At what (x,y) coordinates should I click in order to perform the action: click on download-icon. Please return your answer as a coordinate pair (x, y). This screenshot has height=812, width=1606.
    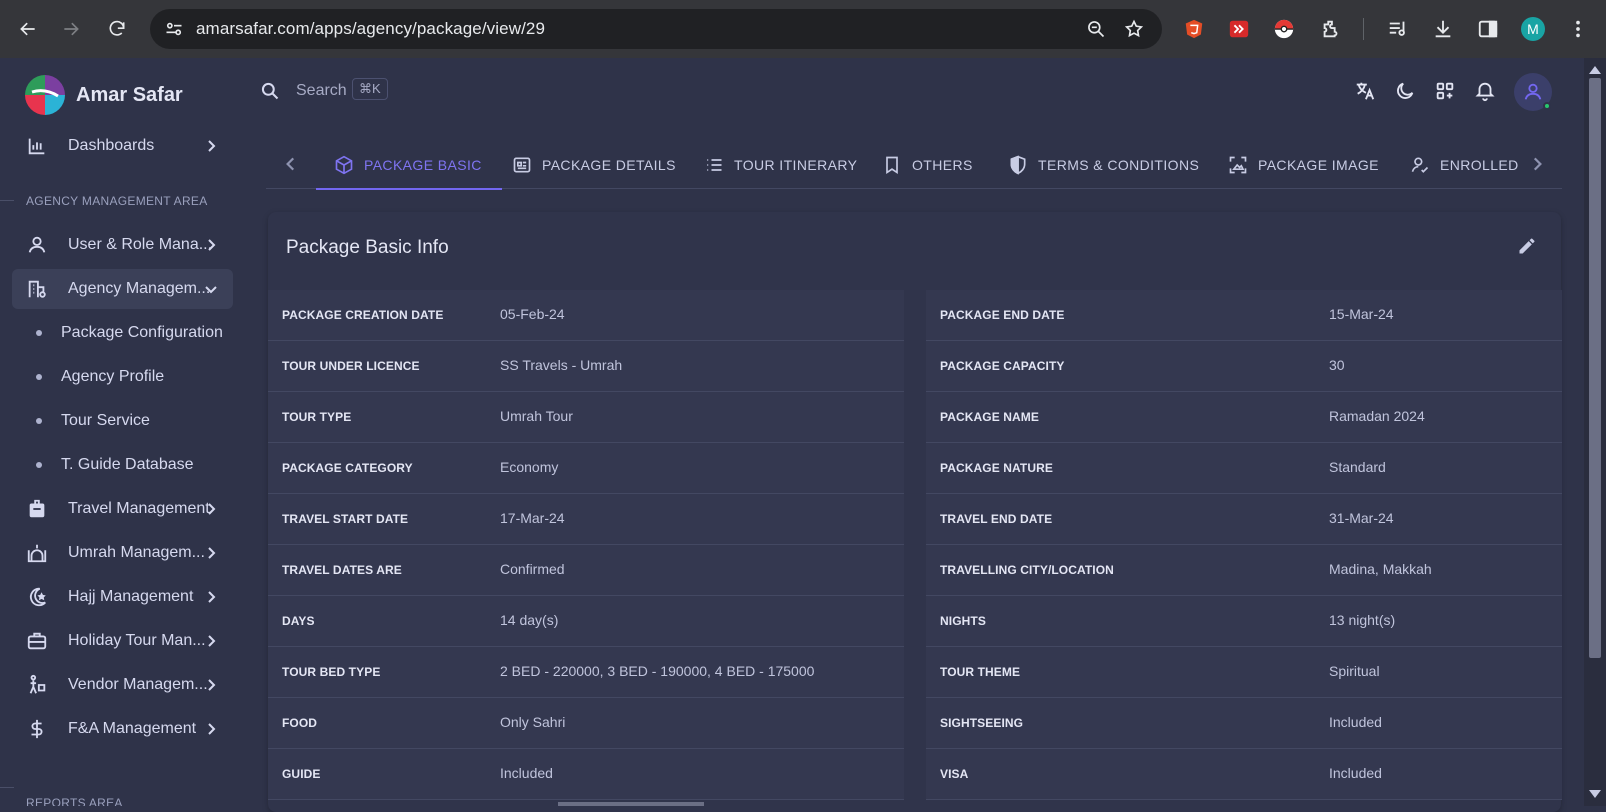
    Looking at the image, I should click on (1443, 29).